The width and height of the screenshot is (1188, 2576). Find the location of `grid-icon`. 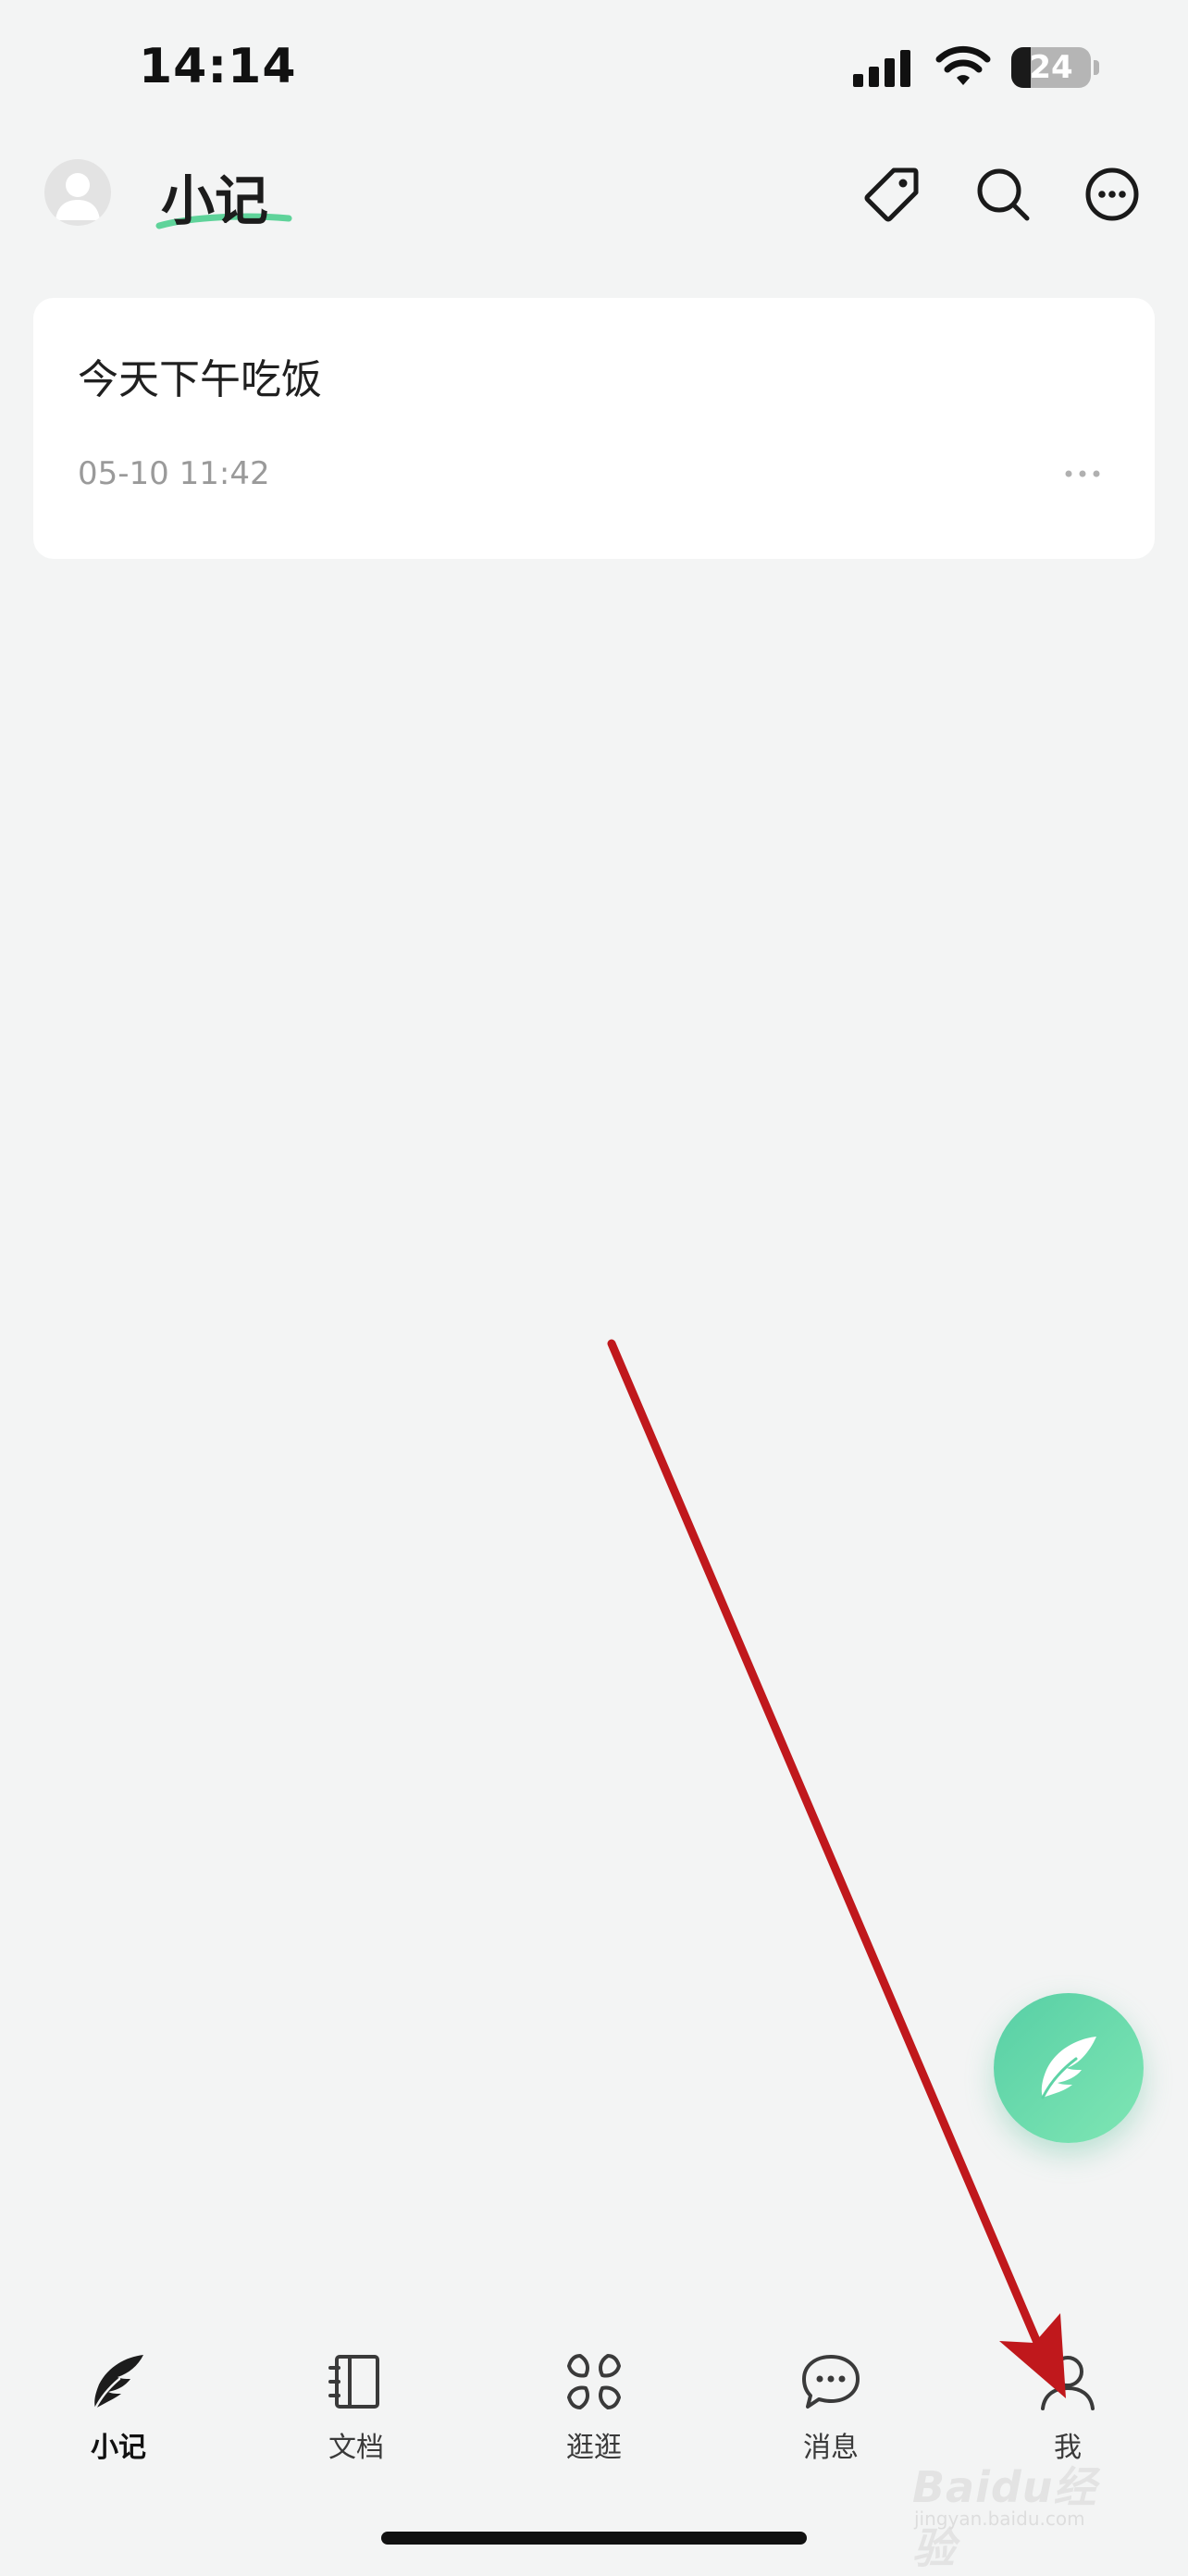

grid-icon is located at coordinates (594, 2382).